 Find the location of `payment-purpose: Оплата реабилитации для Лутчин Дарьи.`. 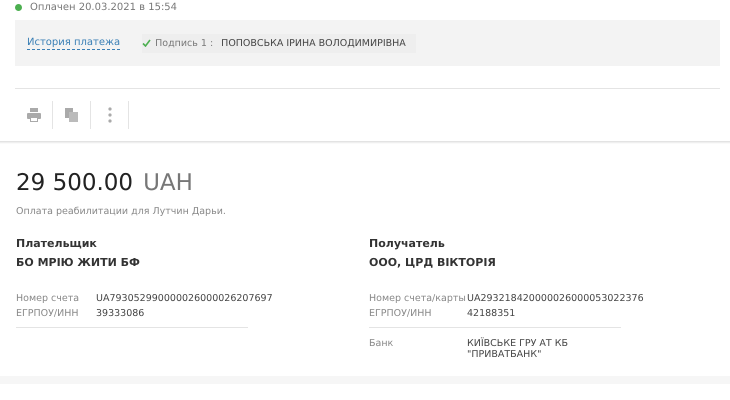

payment-purpose: Оплата реабилитации для Лутчин Дарьи. is located at coordinates (121, 211).